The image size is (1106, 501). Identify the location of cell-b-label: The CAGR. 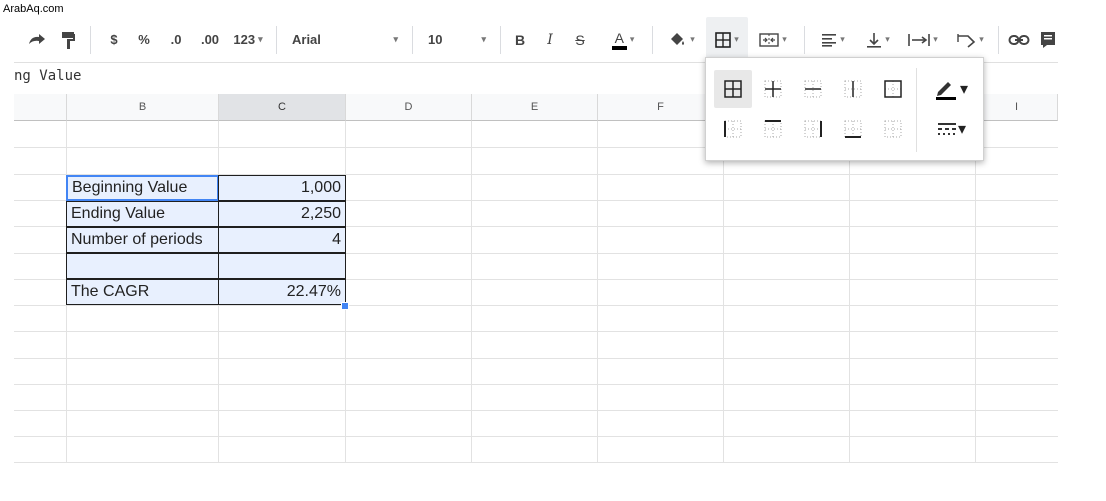
(142, 292).